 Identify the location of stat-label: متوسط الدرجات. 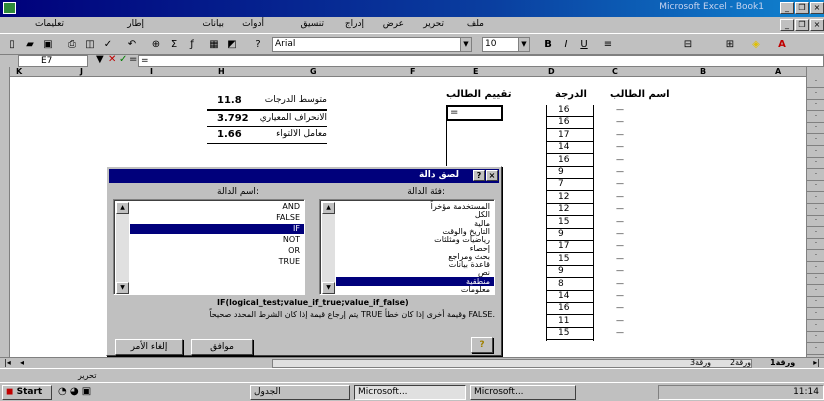
(296, 100).